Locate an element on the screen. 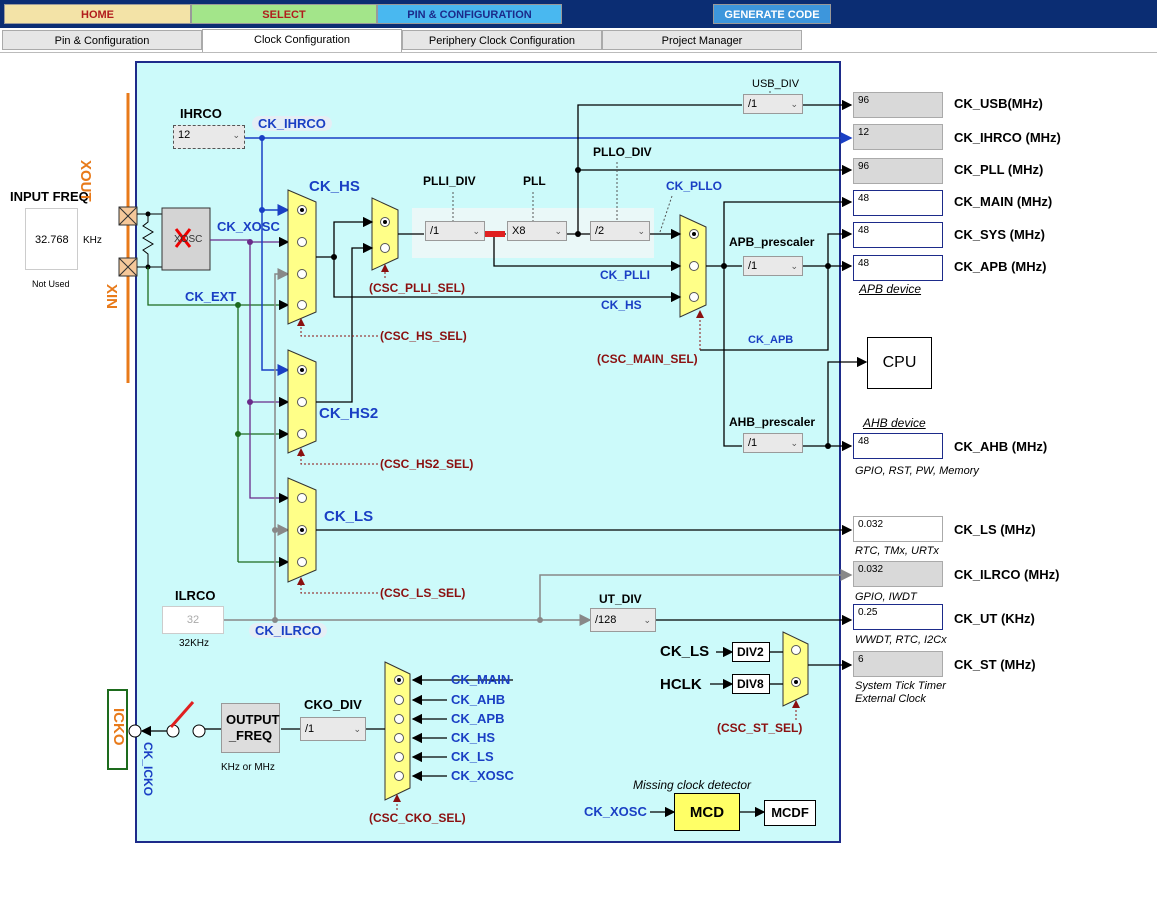  hs-mux-input-ext is located at coordinates (302, 305).